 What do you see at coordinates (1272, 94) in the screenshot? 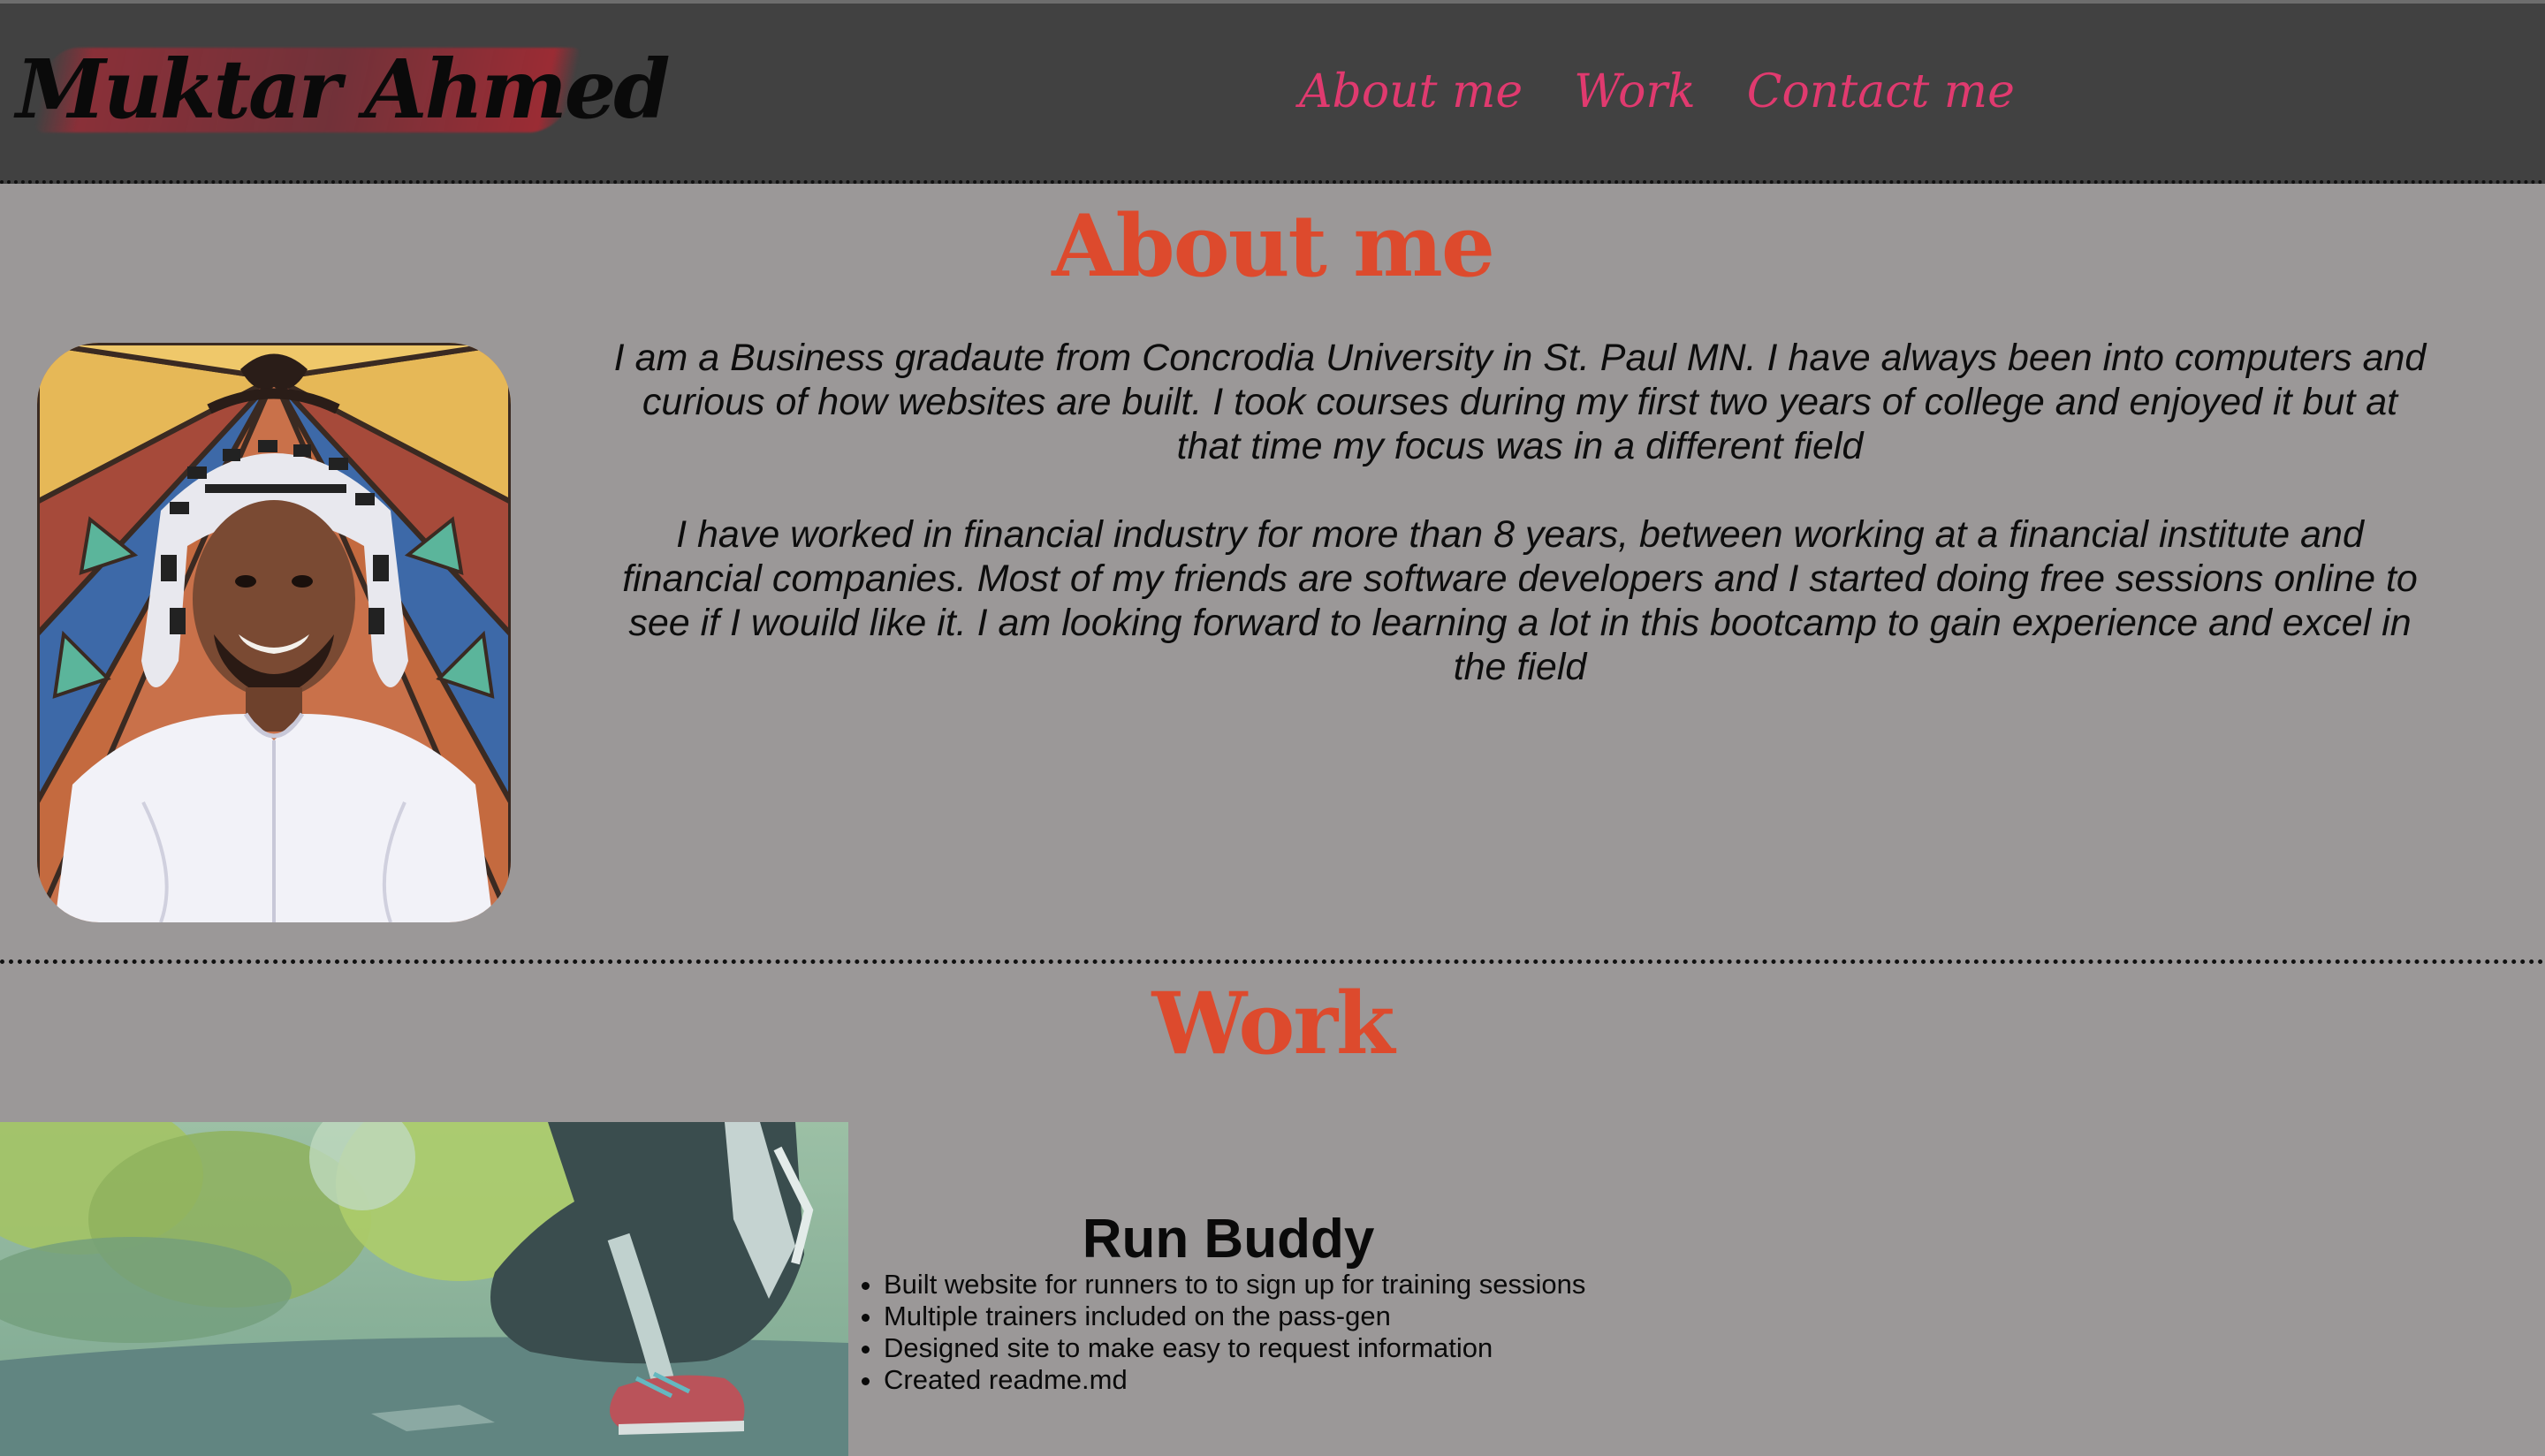
I see `site-header: Muktar Ahmed About me Work Contact me` at bounding box center [1272, 94].